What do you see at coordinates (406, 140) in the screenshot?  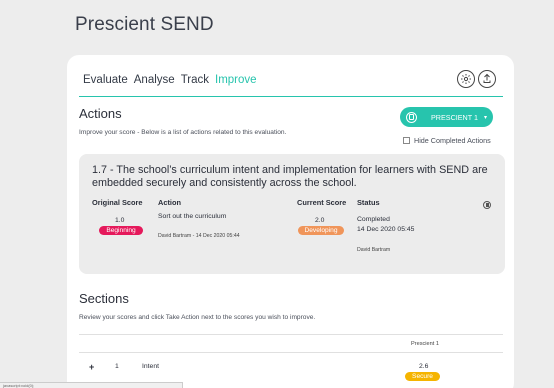 I see `hide-completed-checkbox` at bounding box center [406, 140].